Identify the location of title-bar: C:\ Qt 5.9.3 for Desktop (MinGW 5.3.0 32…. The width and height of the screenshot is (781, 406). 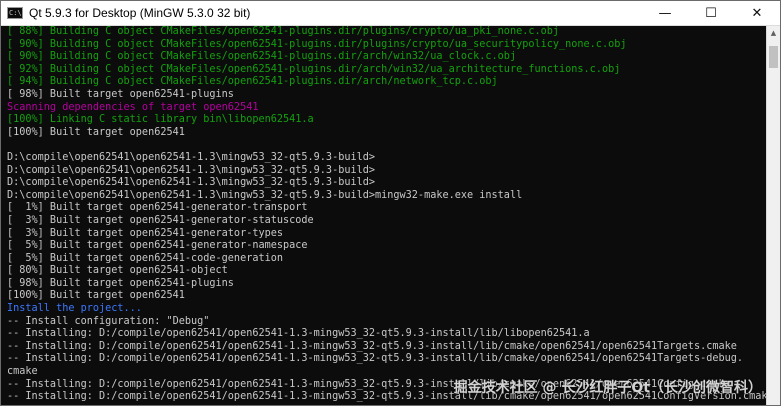
(390, 13).